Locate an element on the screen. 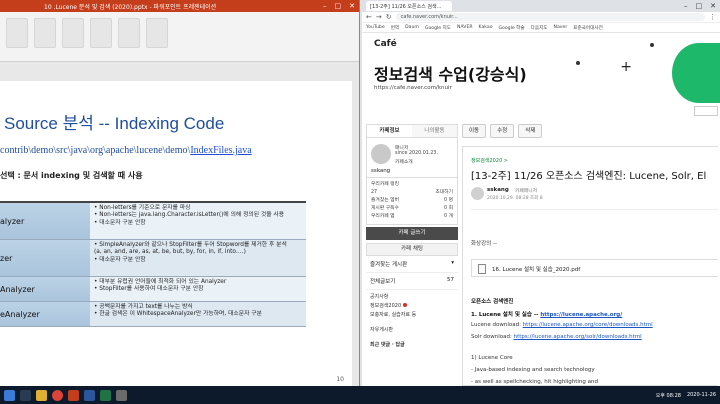  tab-my-activity: 나의활동 is located at coordinates (434, 131).